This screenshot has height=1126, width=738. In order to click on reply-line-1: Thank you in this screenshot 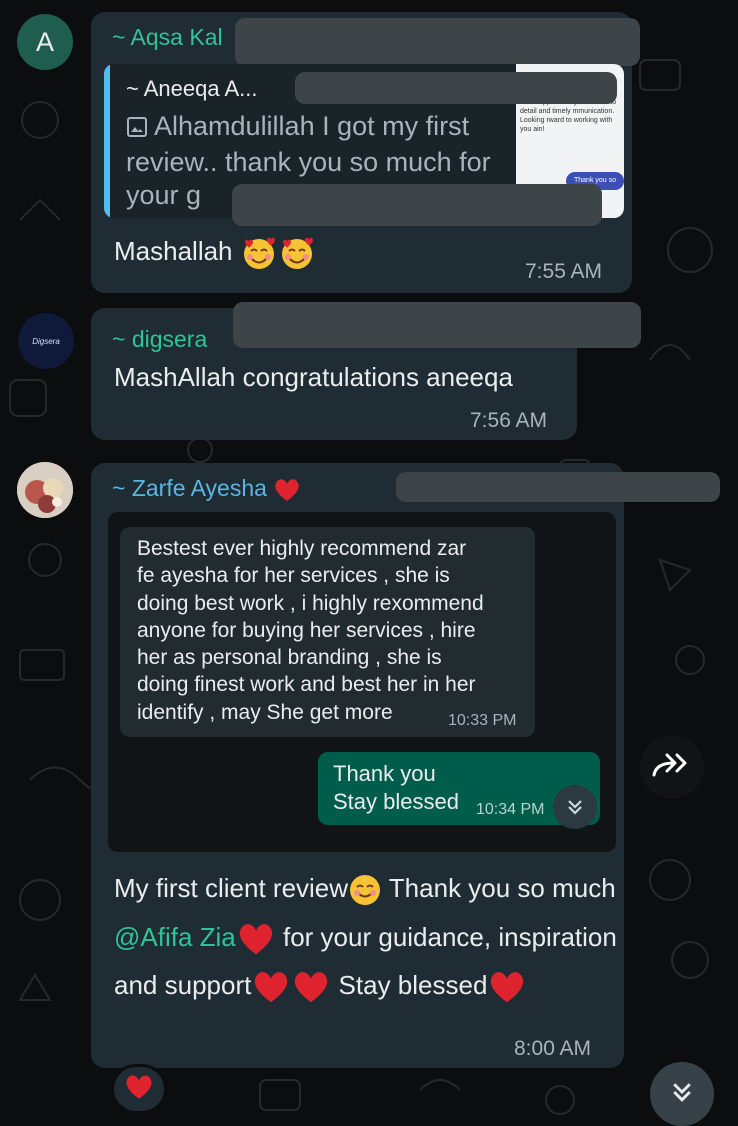, I will do `click(384, 773)`.